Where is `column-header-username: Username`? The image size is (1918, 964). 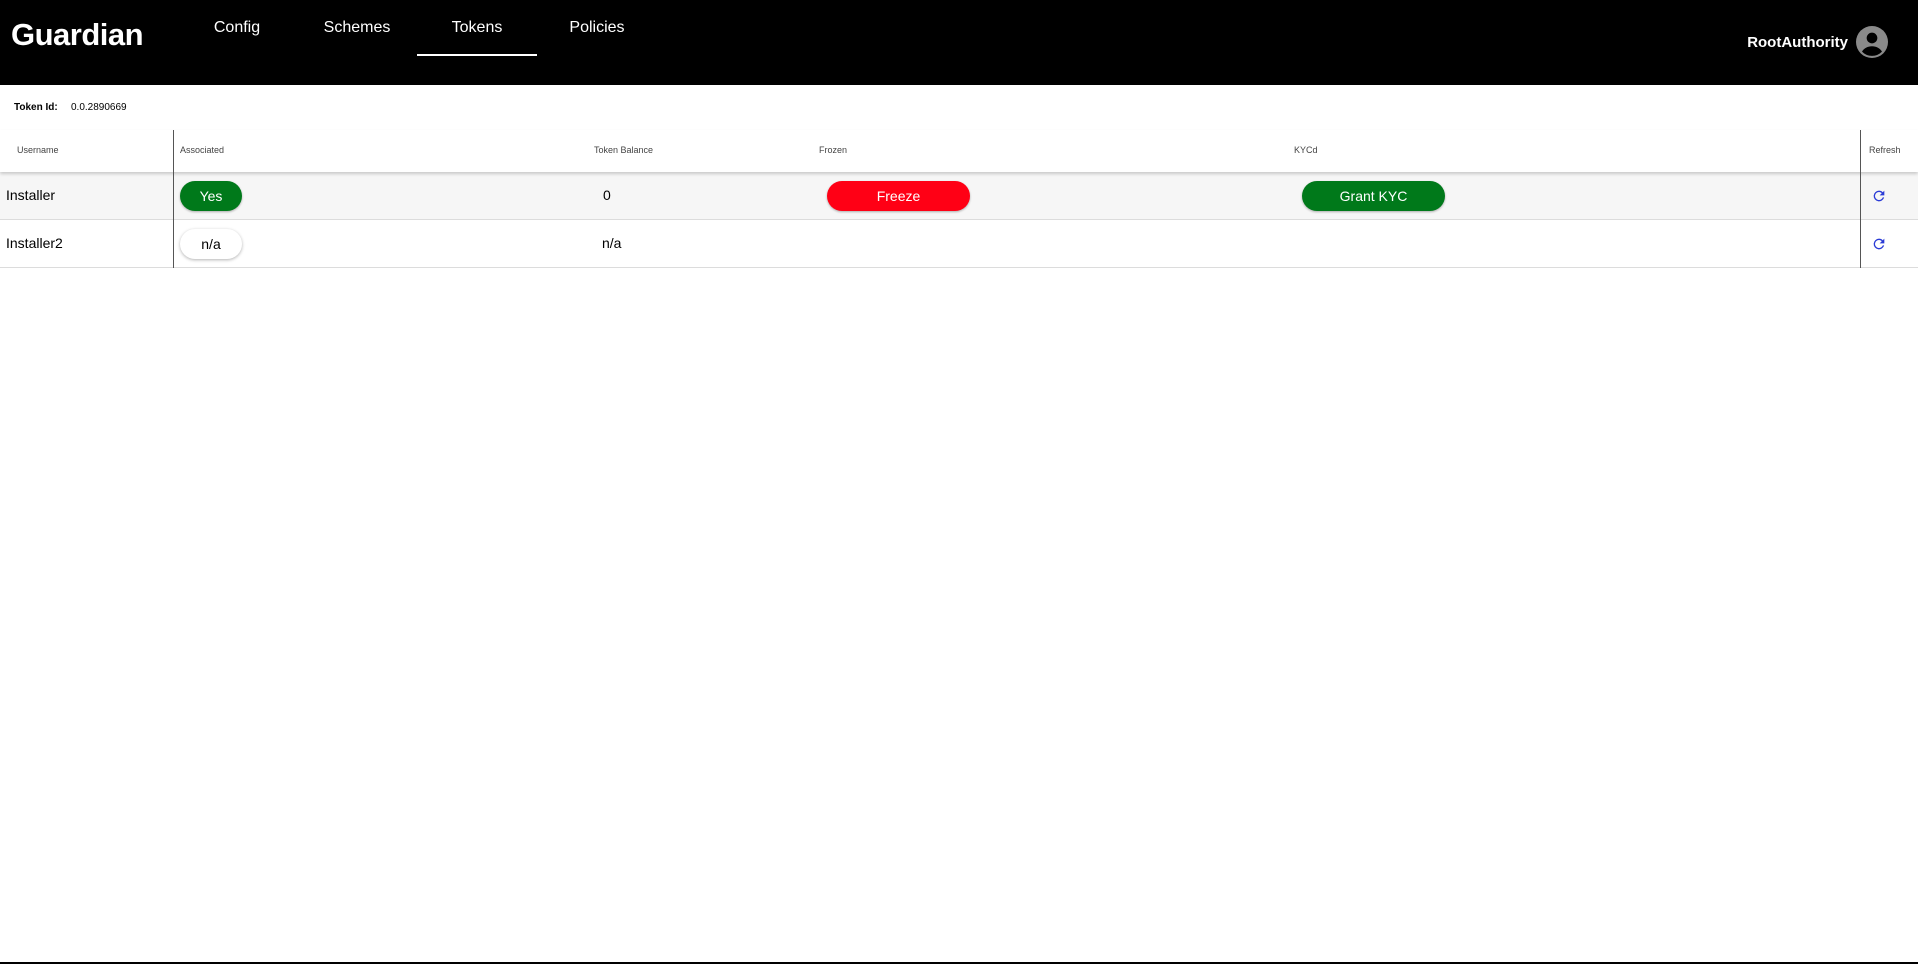 column-header-username: Username is located at coordinates (38, 150).